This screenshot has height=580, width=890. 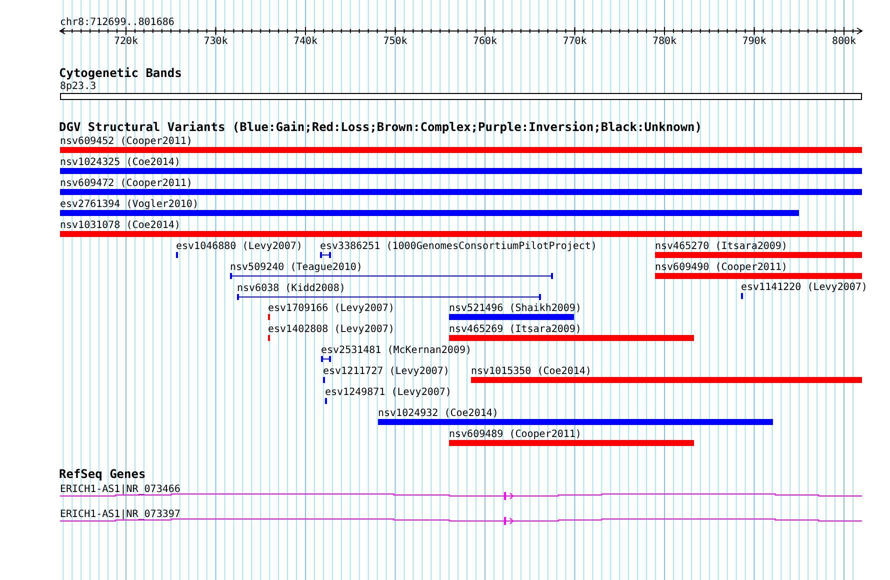 I want to click on variant-label: nsv609472 (Cooper2011), so click(x=126, y=183).